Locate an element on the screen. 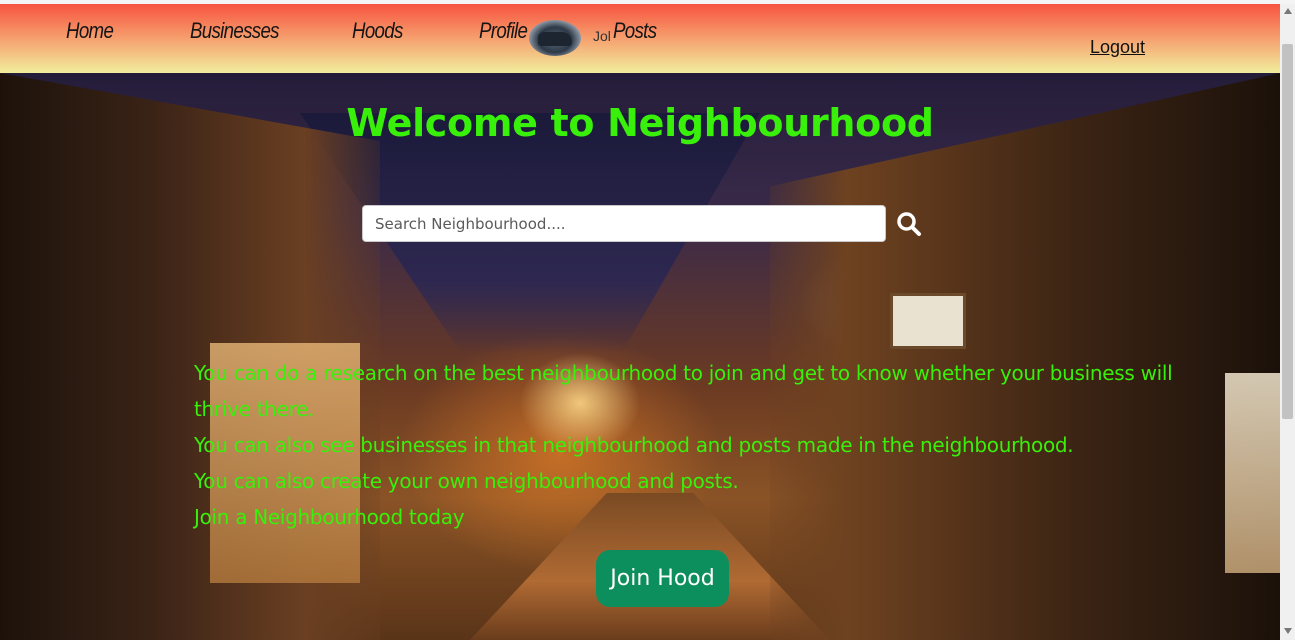 This screenshot has width=1295, height=640. nav-link-businesses: Businesses is located at coordinates (235, 31).